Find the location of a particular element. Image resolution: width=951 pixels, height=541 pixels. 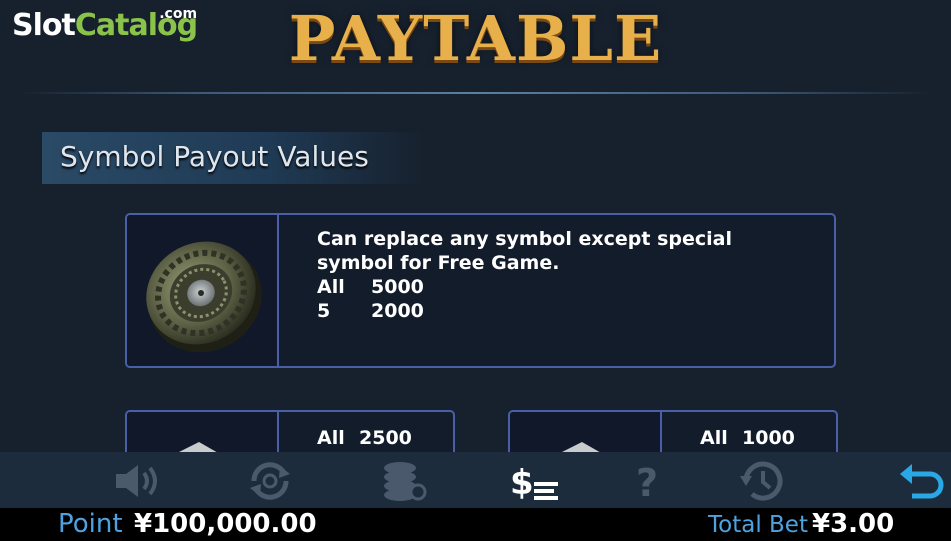

compass-icon is located at coordinates (204, 297).